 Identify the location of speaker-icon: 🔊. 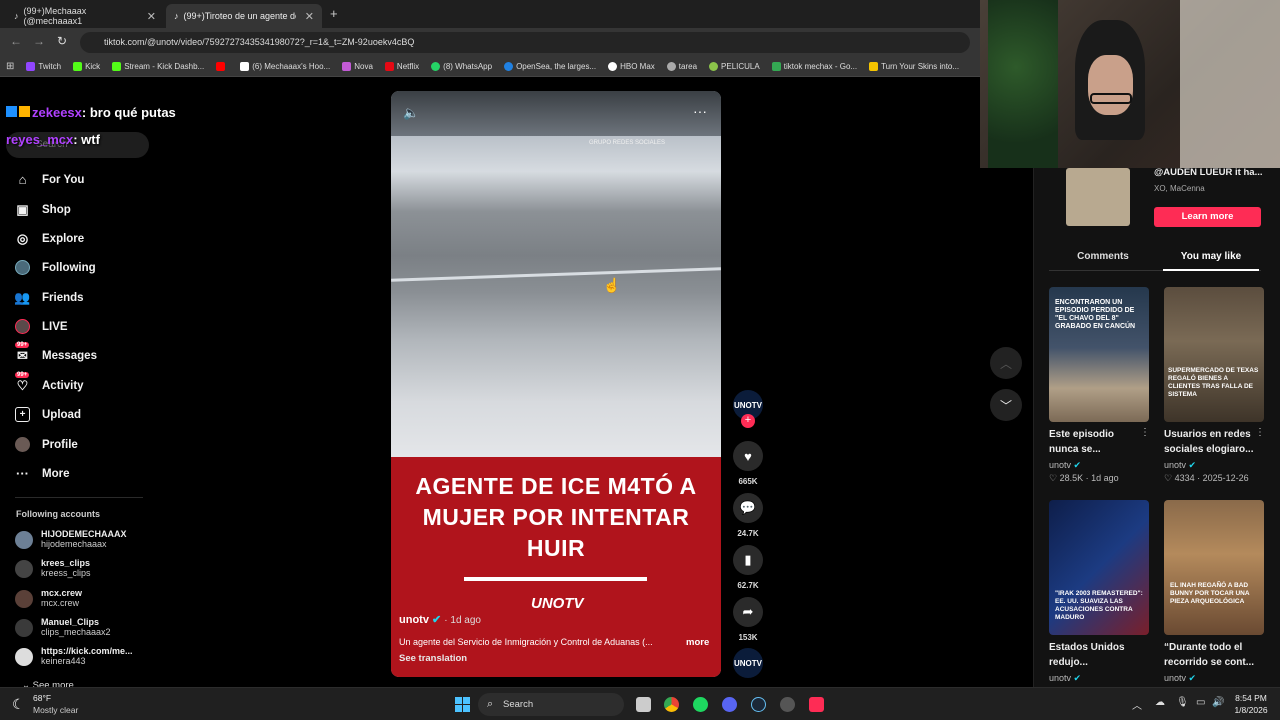
(1218, 702).